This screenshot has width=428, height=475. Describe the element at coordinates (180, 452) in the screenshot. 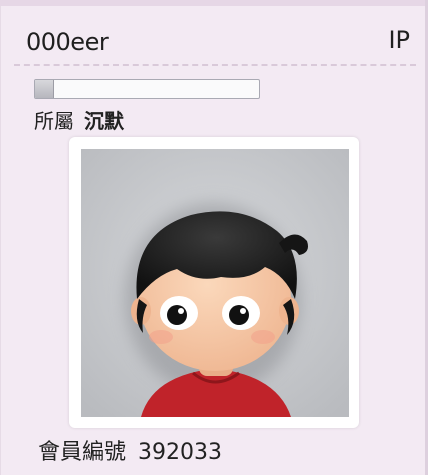

I see `member-id-value: 392033` at that location.